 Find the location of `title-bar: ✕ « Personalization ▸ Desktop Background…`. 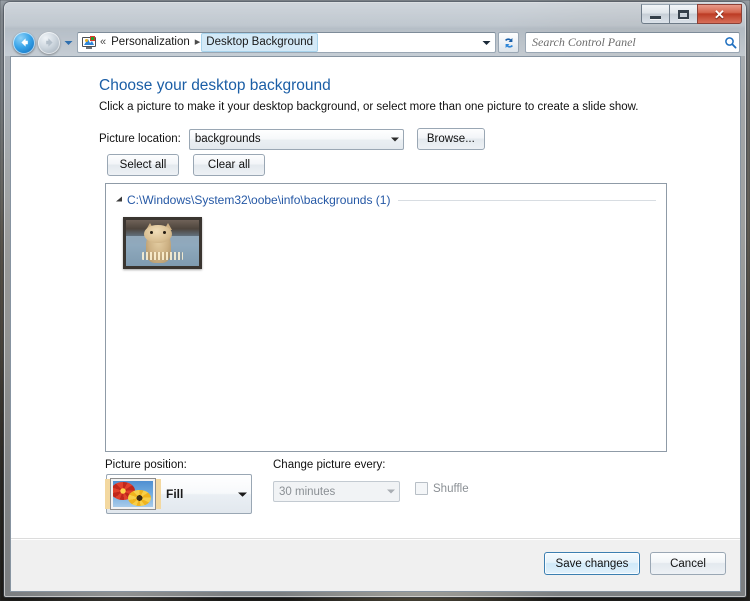

title-bar: ✕ « Personalization ▸ Desktop Background… is located at coordinates (375, 29).